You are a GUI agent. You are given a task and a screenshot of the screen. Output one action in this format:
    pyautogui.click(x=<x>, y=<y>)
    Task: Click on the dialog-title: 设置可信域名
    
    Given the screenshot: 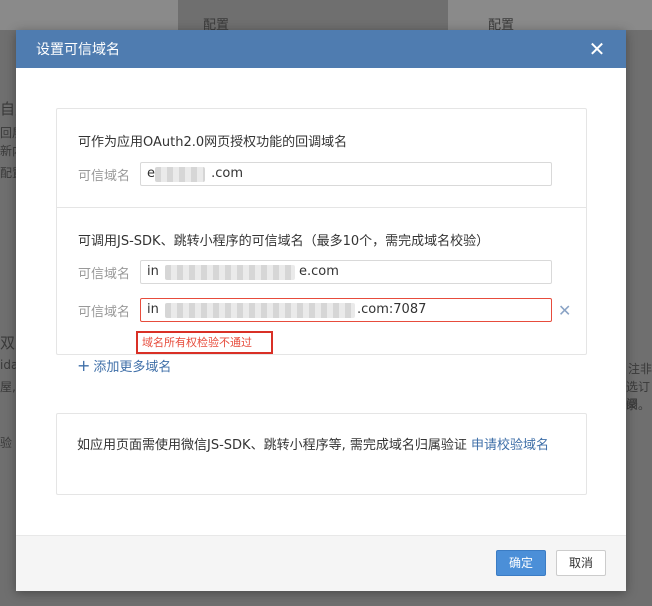 What is the action you would take?
    pyautogui.click(x=78, y=50)
    